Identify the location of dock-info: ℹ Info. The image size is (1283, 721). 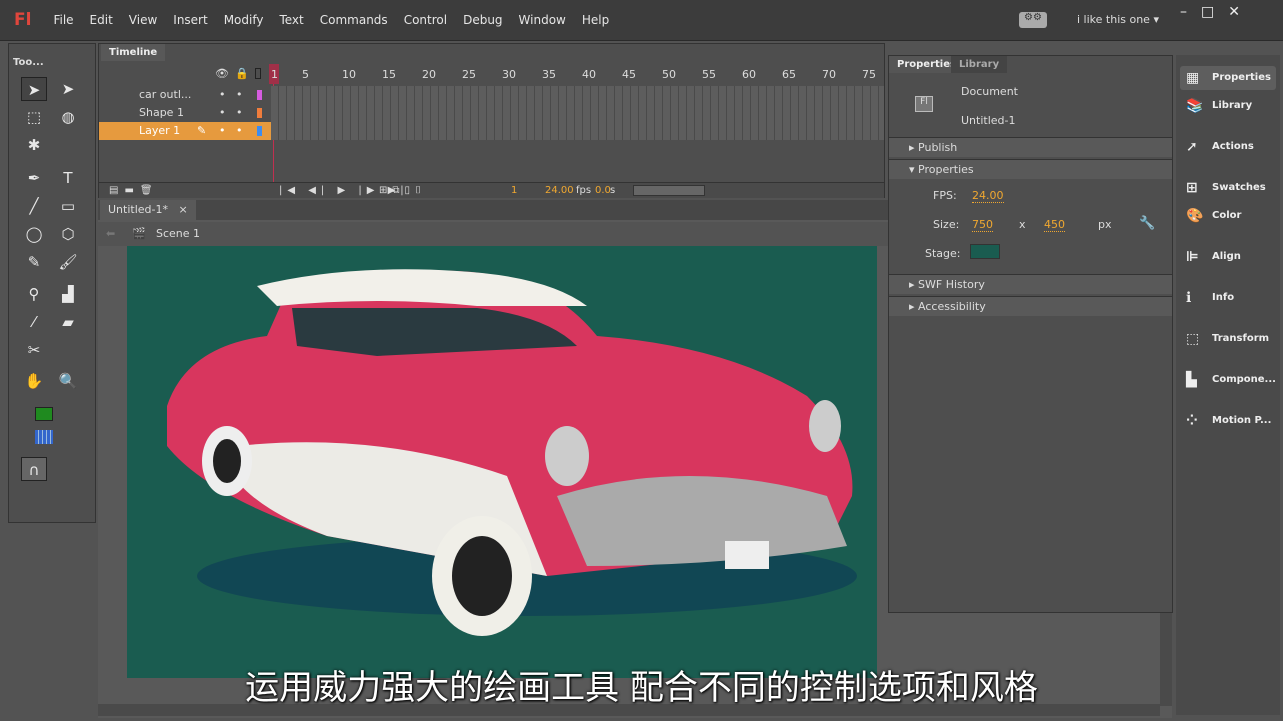
(1228, 298).